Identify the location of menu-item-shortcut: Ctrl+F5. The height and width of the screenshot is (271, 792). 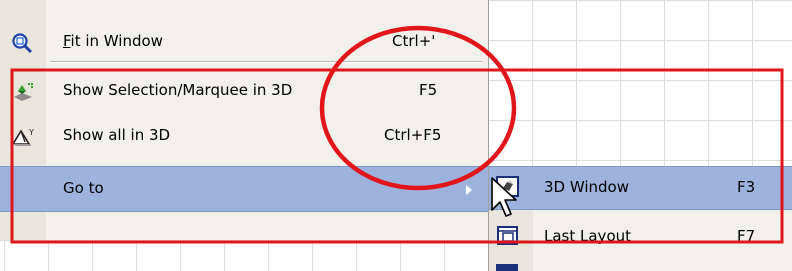
(413, 135).